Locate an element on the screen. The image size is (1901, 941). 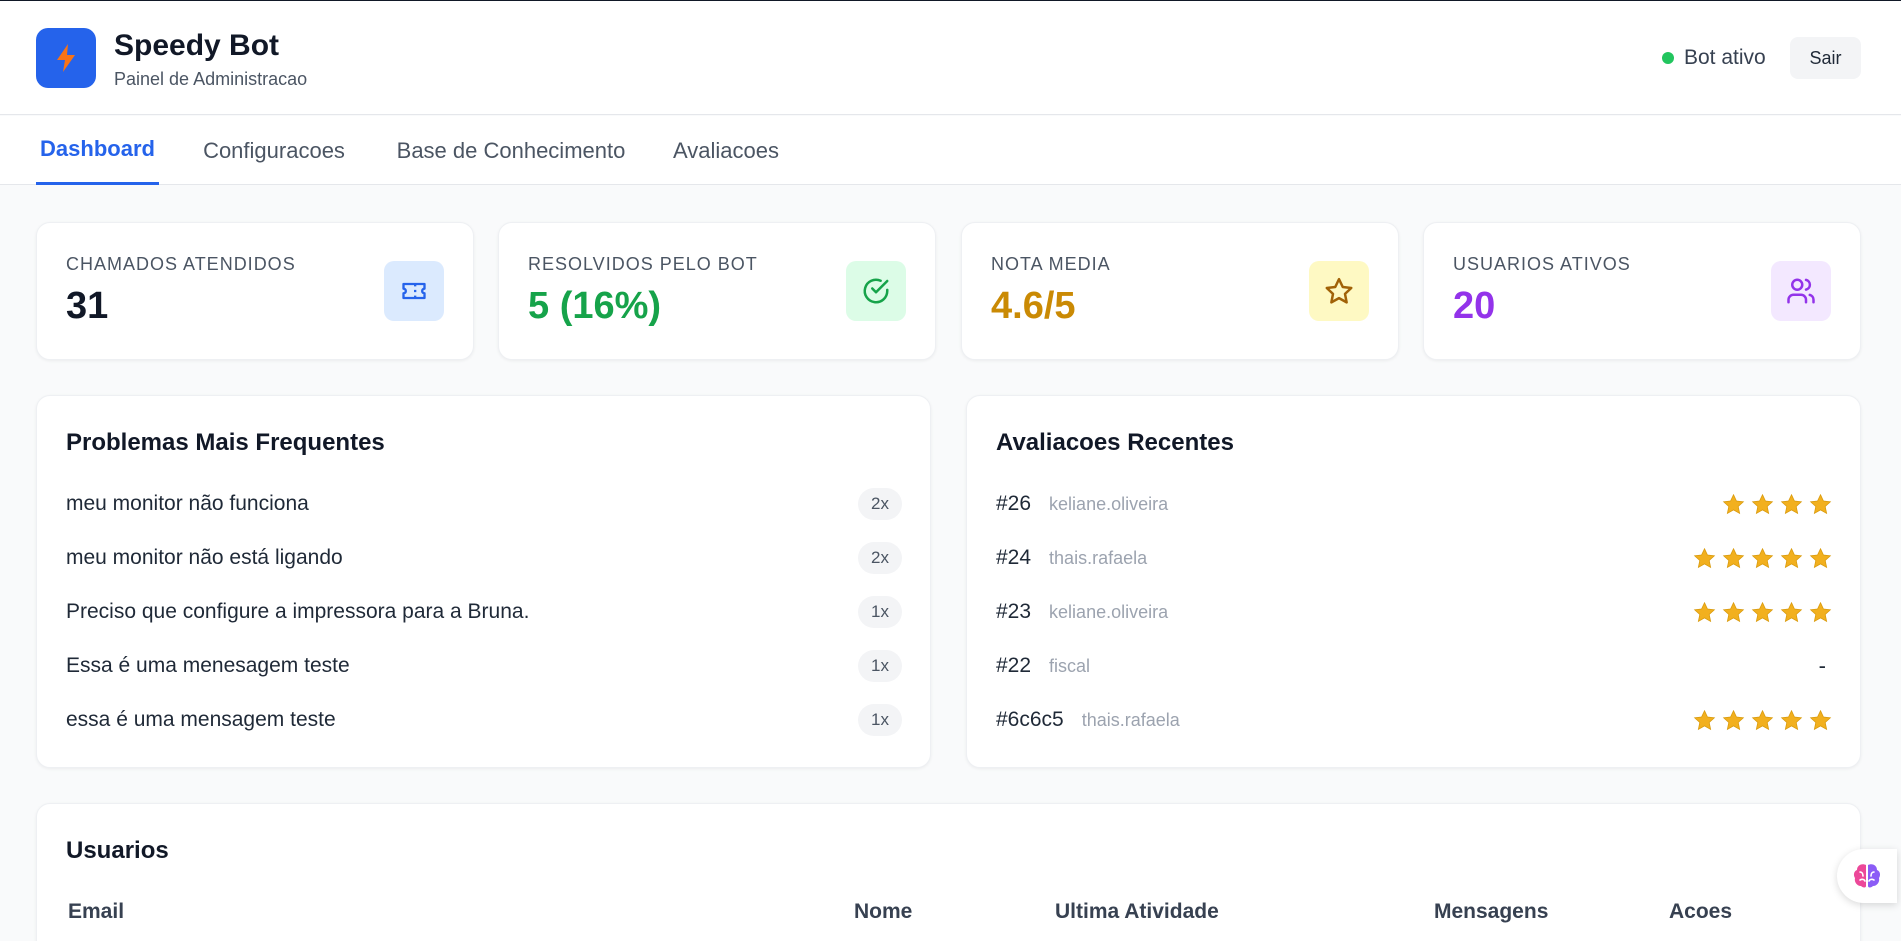
bot-status-label: Bot ativo is located at coordinates (1725, 57).